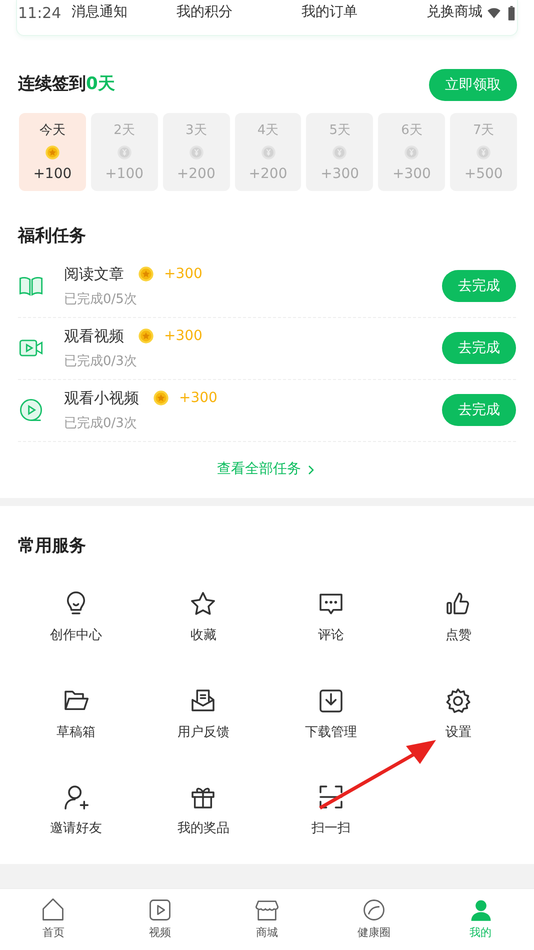 The image size is (534, 950). What do you see at coordinates (494, 13) in the screenshot?
I see `wifi-icon` at bounding box center [494, 13].